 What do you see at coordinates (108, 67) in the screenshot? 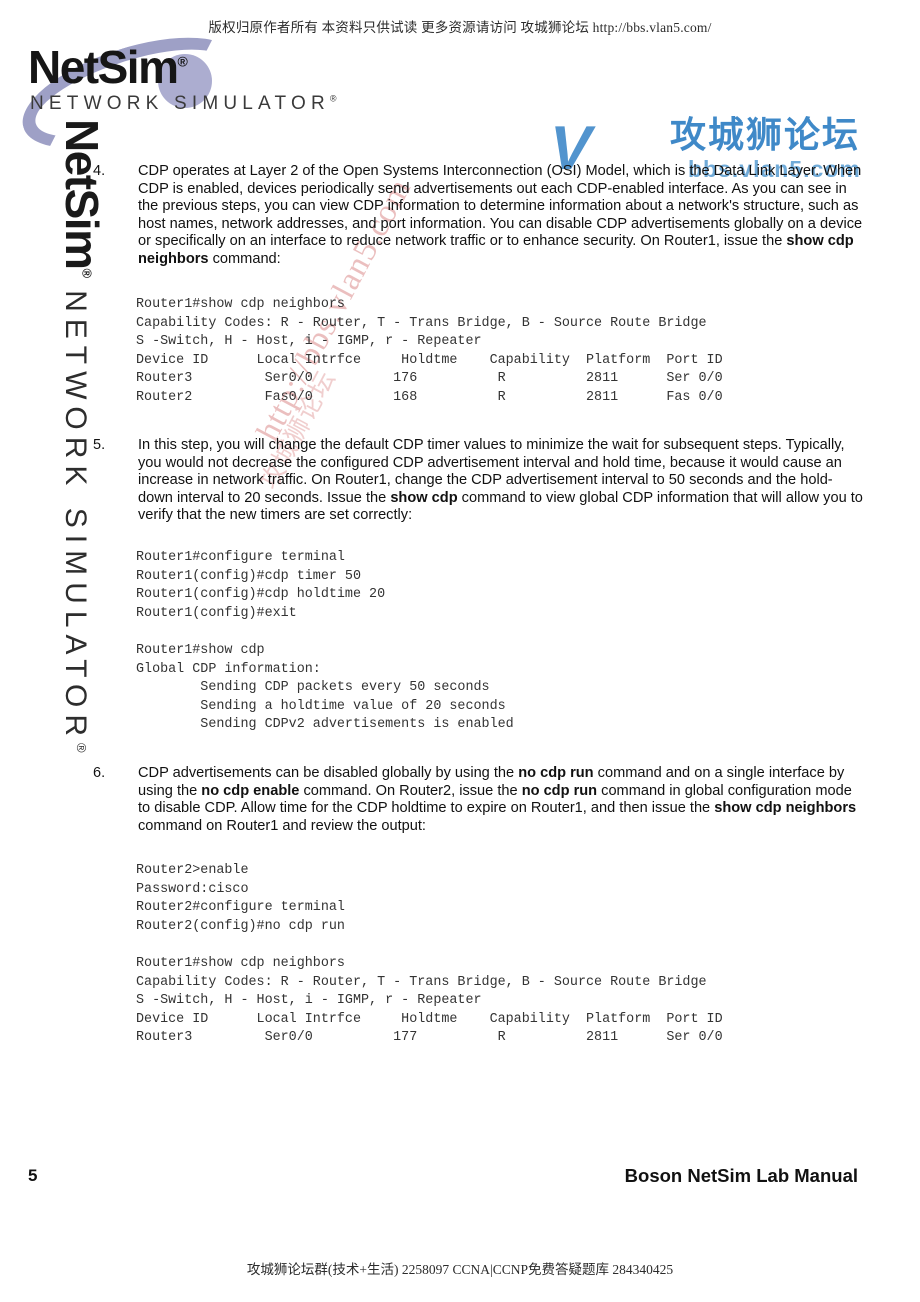
I see `logo-wordmark: NetSim®` at bounding box center [108, 67].